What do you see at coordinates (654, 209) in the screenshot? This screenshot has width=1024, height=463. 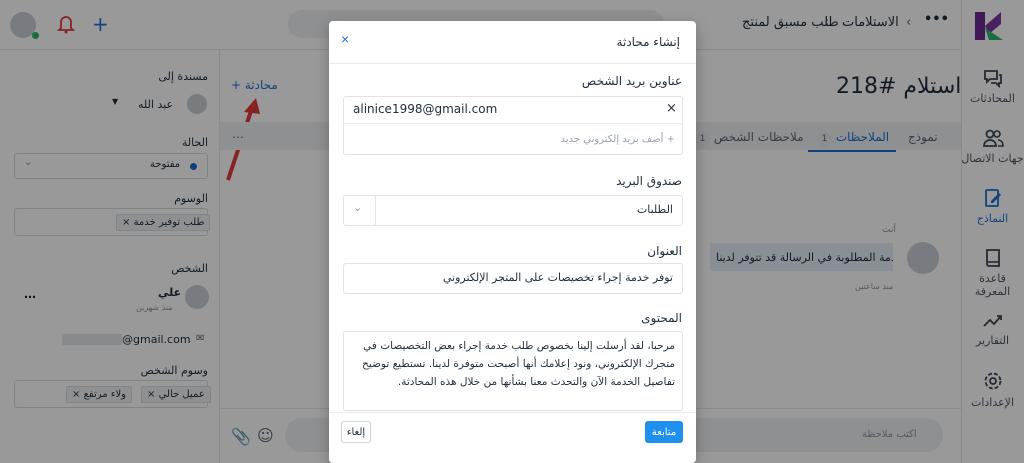 I see `mailbox-value: الطلبات` at bounding box center [654, 209].